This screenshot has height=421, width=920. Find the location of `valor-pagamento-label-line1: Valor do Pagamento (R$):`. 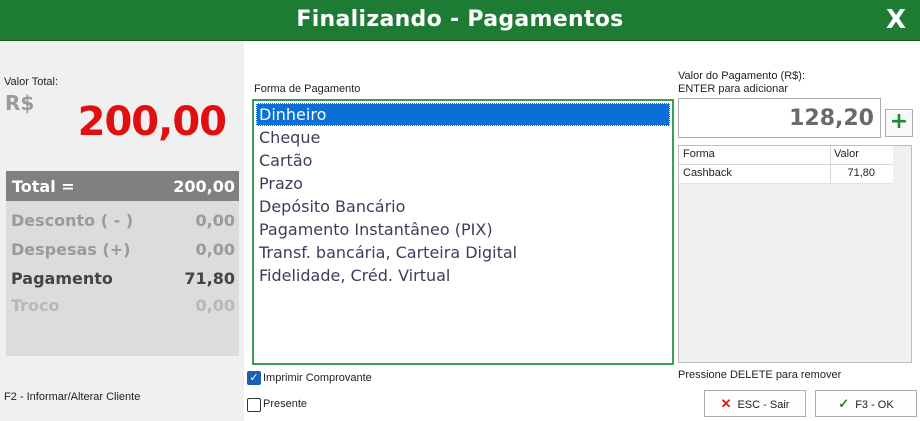

valor-pagamento-label-line1: Valor do Pagamento (R$): is located at coordinates (741, 76).